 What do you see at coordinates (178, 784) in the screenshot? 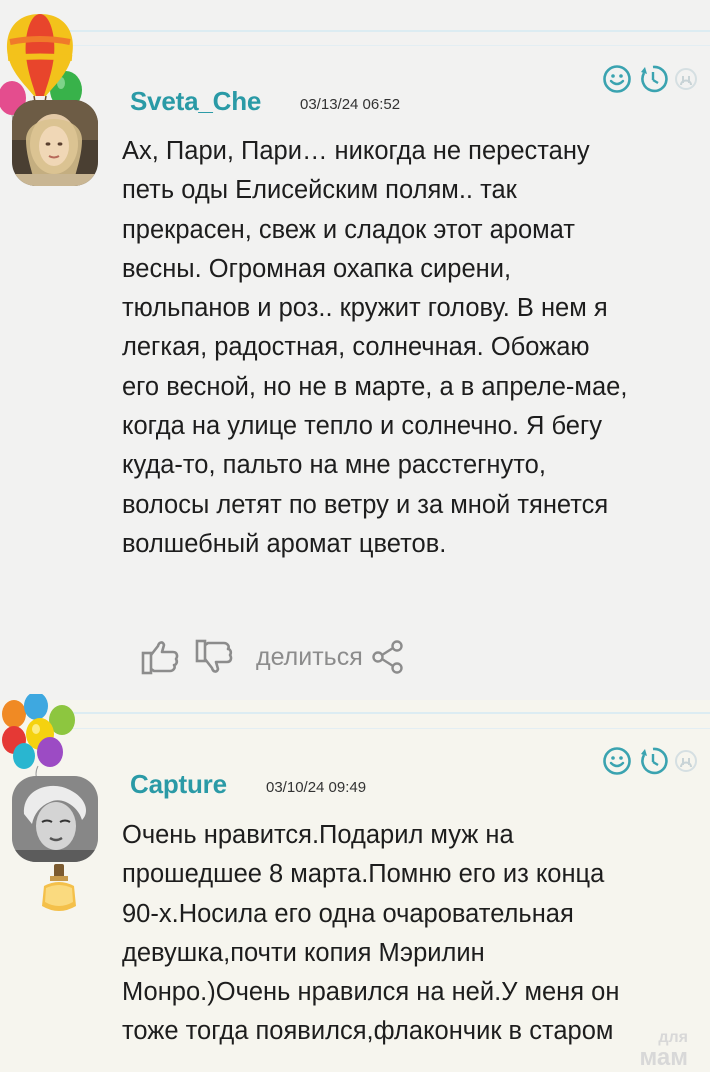
I see `comment-username: Capture` at bounding box center [178, 784].